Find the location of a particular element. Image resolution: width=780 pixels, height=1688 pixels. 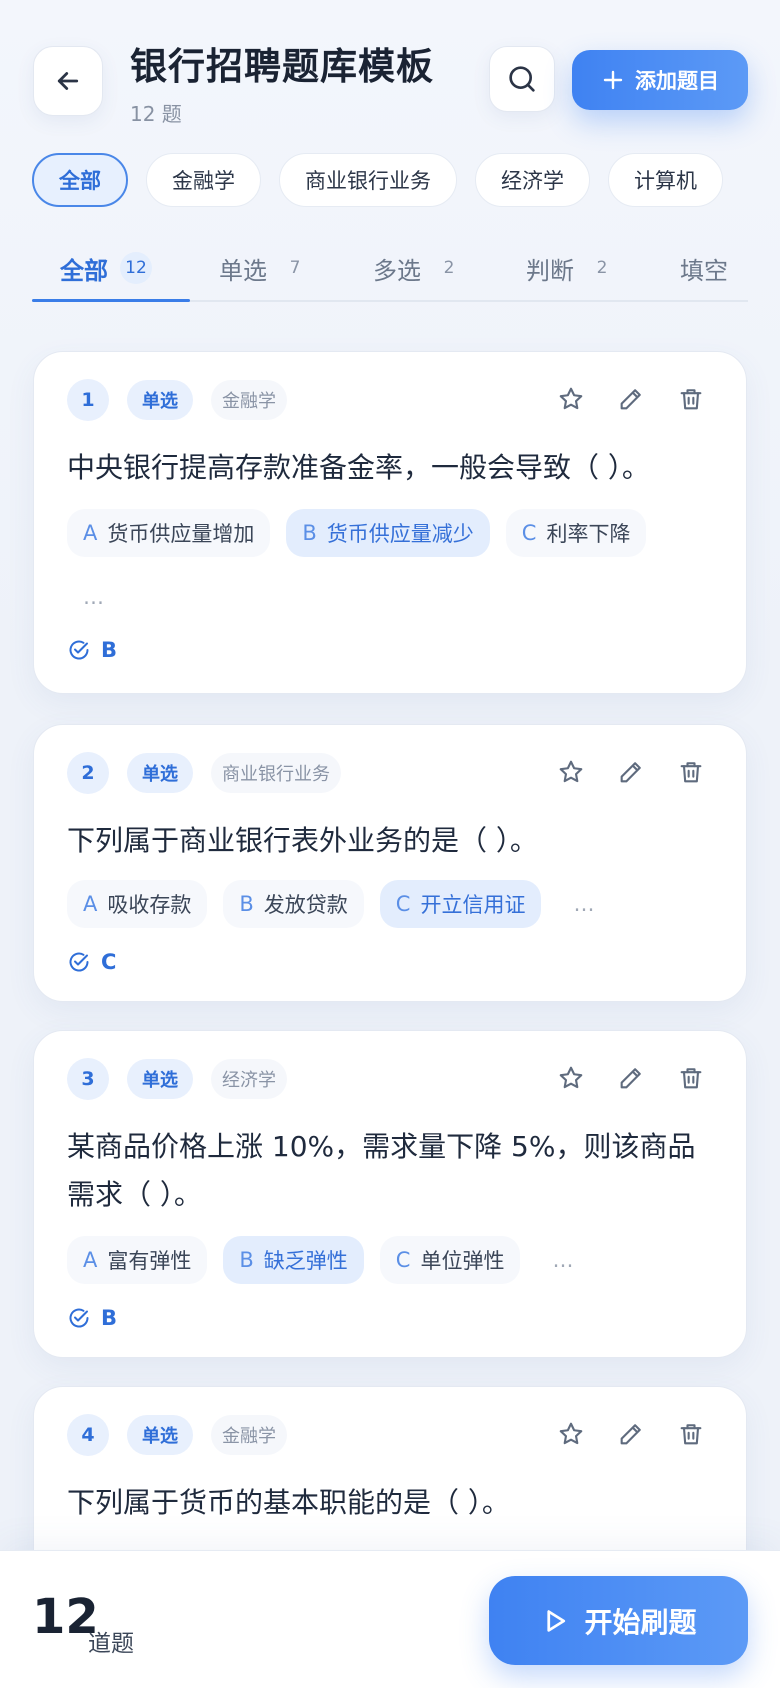

category-chip-computer: 计算机 is located at coordinates (665, 180).